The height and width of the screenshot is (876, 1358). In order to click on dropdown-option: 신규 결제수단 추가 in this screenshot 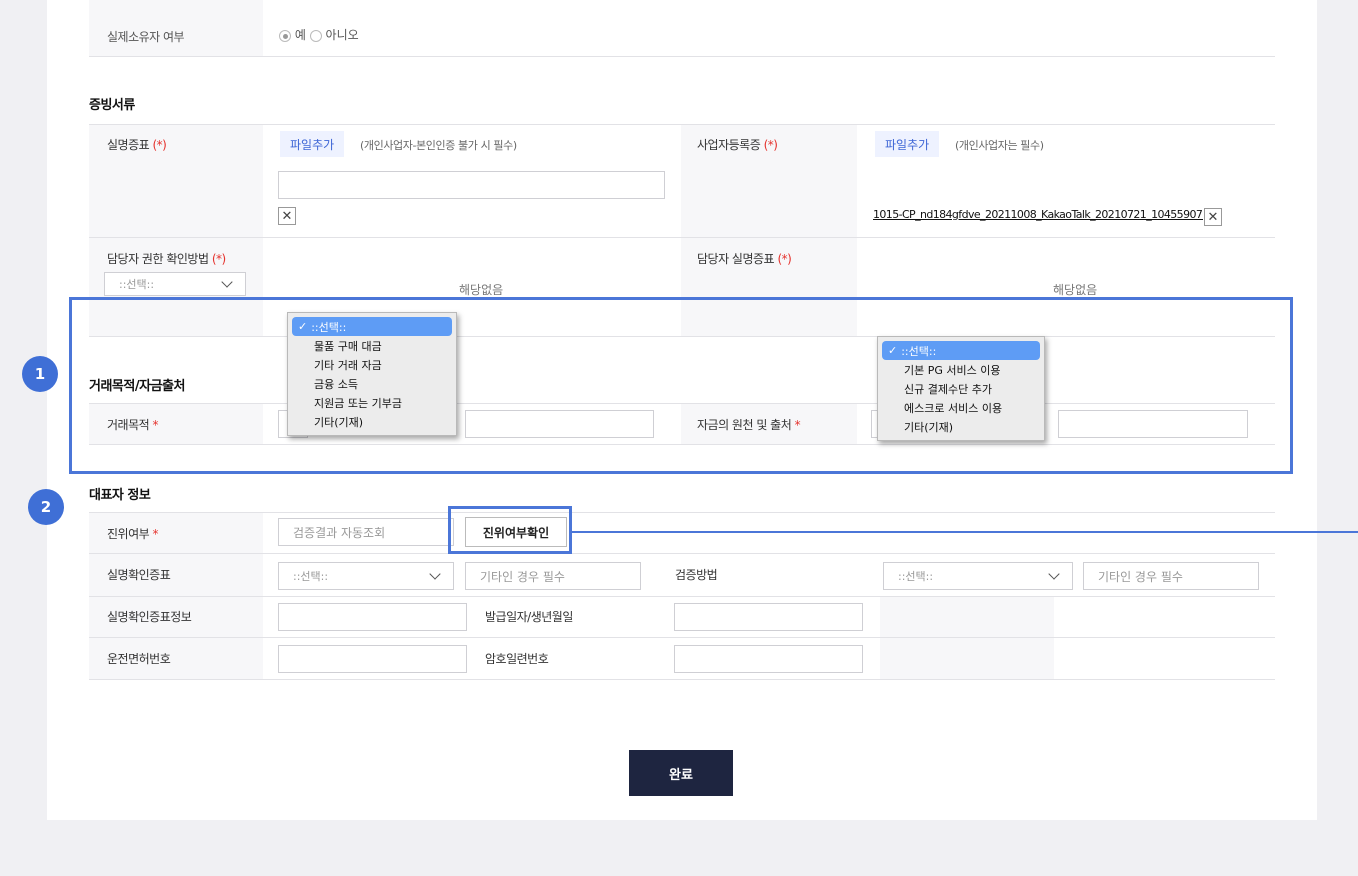, I will do `click(961, 388)`.